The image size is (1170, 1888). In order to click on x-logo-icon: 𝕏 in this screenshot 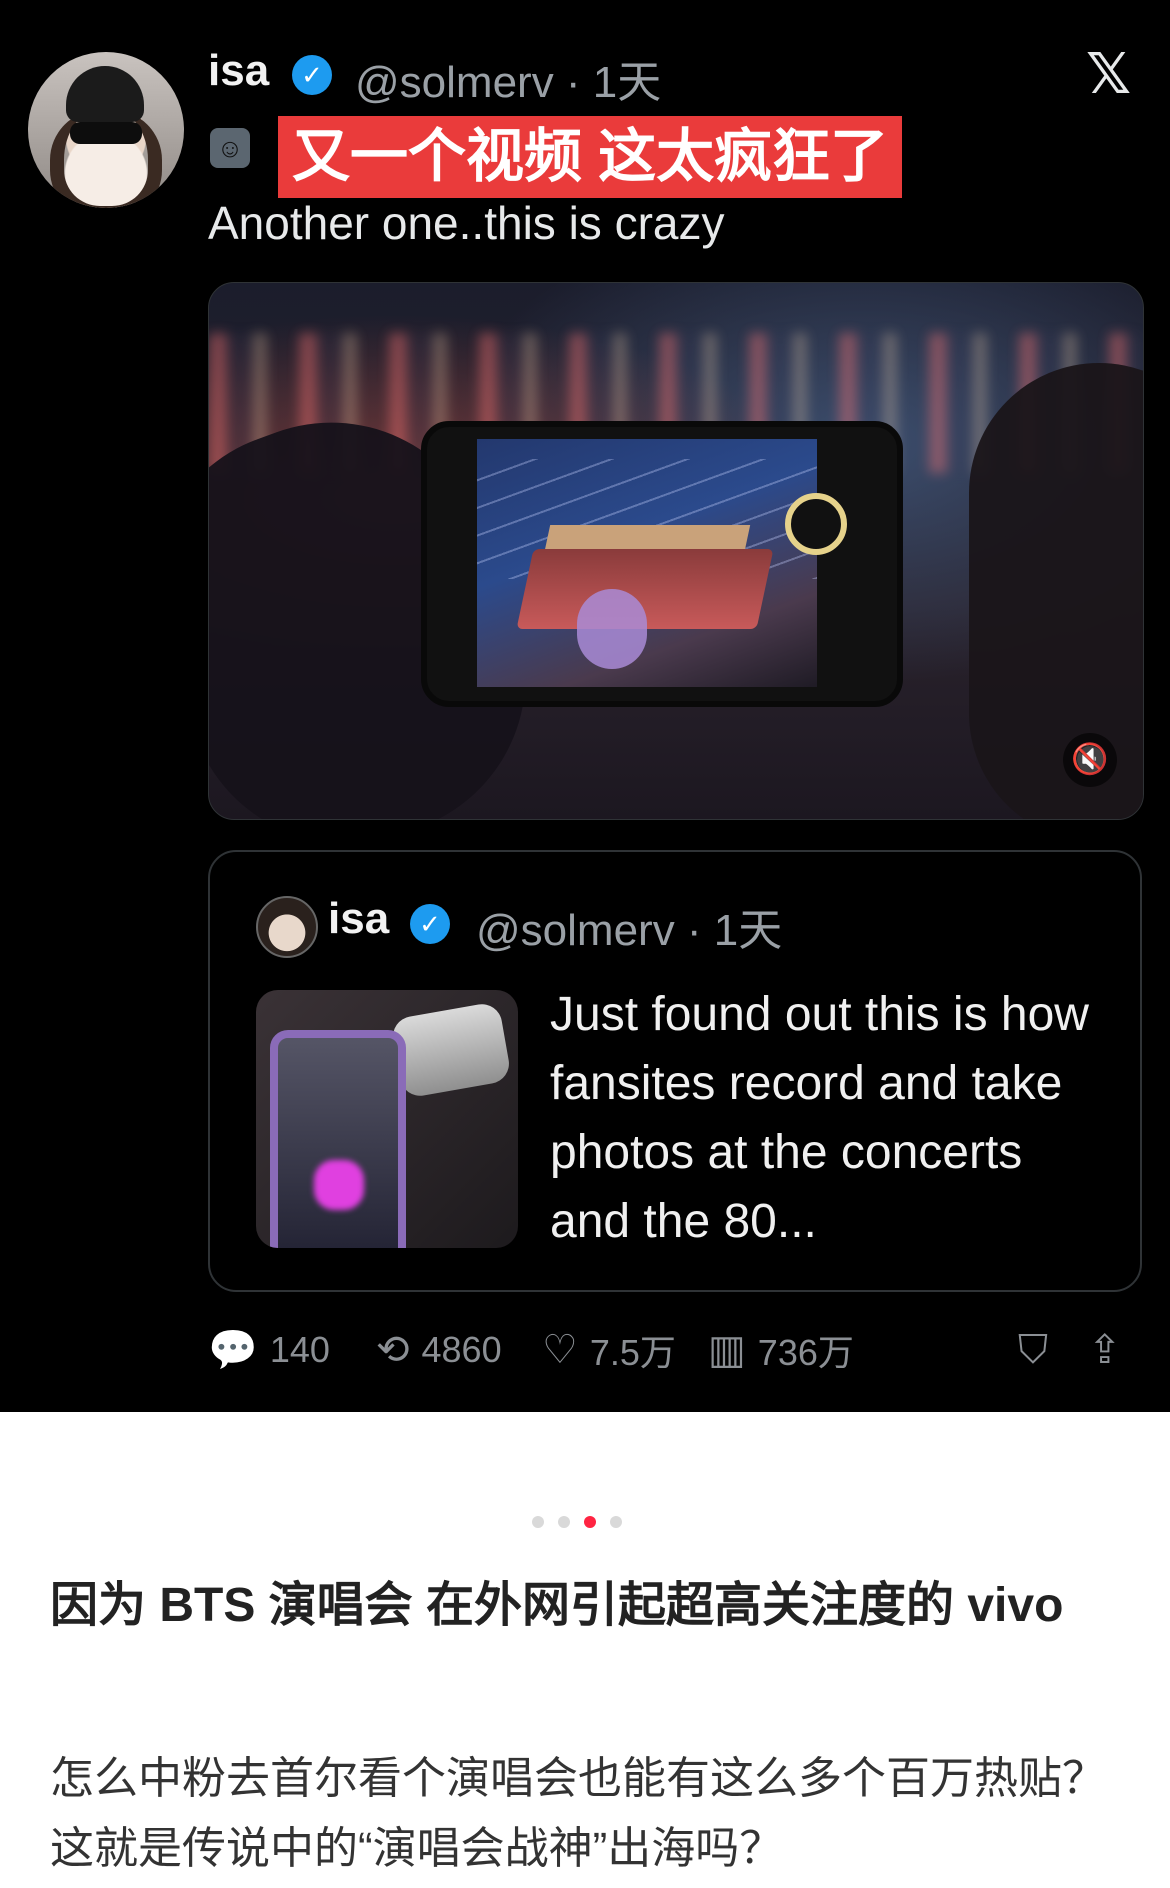, I will do `click(1108, 74)`.